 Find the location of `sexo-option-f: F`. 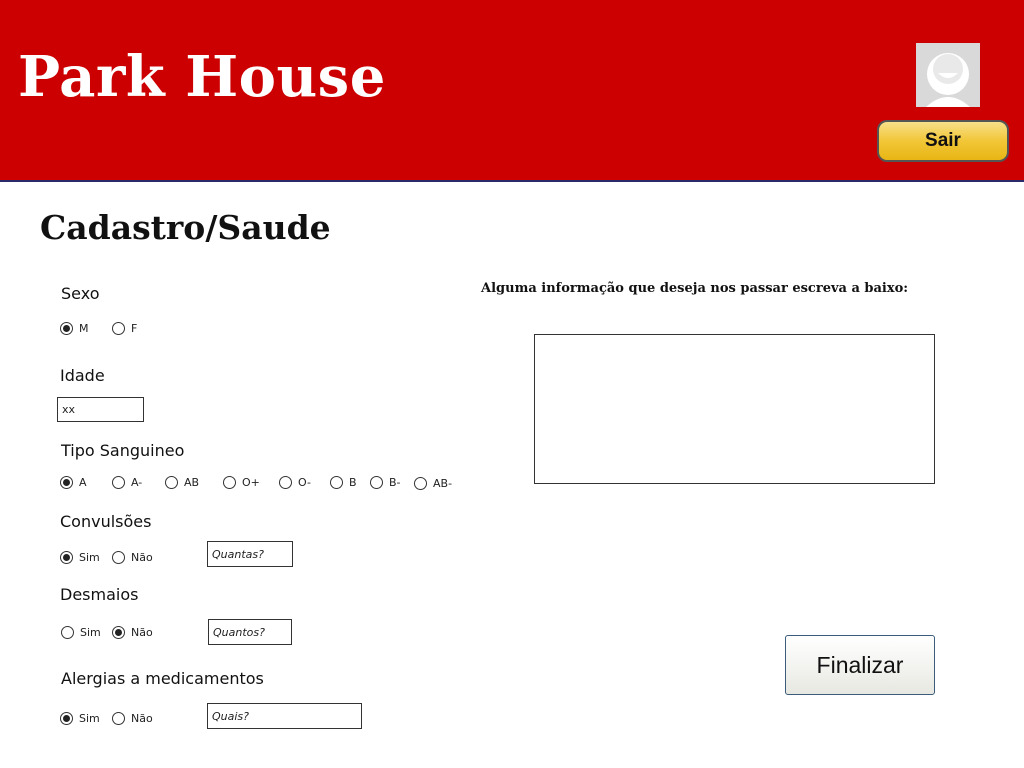

sexo-option-f: F is located at coordinates (124, 328).